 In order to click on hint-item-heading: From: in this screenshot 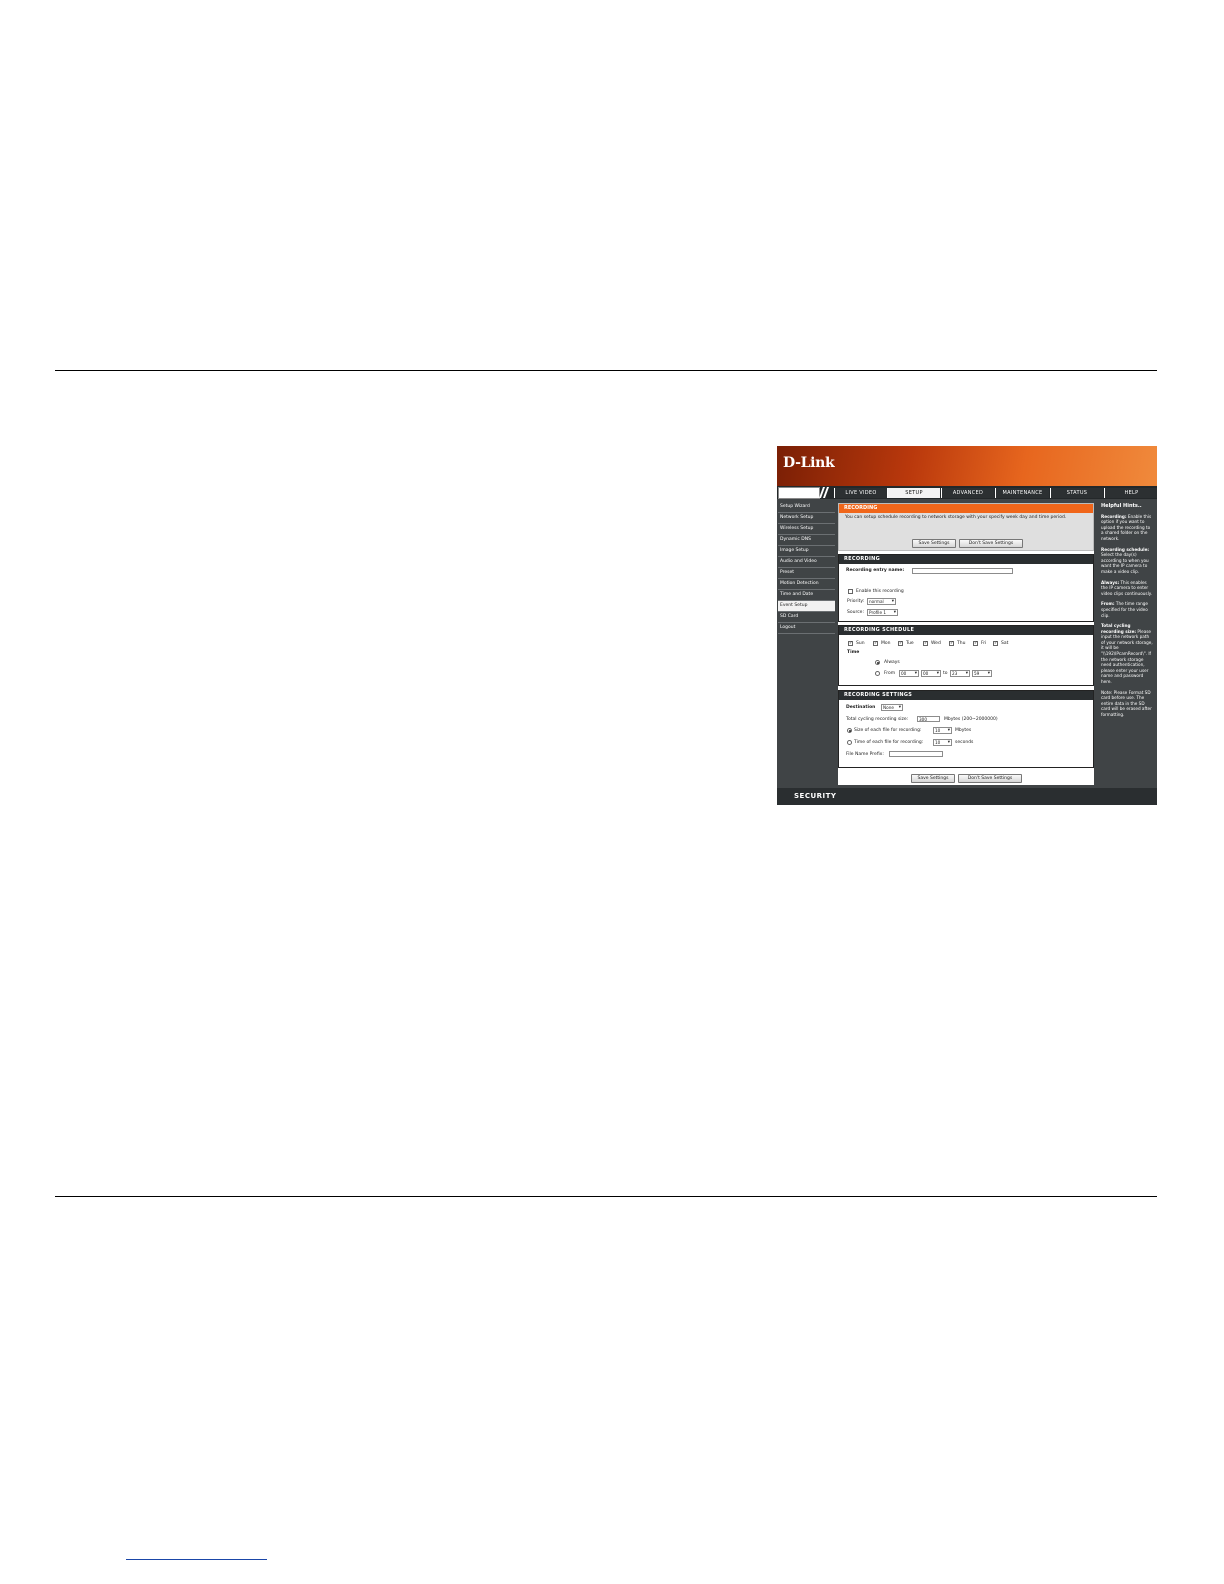, I will do `click(1108, 604)`.